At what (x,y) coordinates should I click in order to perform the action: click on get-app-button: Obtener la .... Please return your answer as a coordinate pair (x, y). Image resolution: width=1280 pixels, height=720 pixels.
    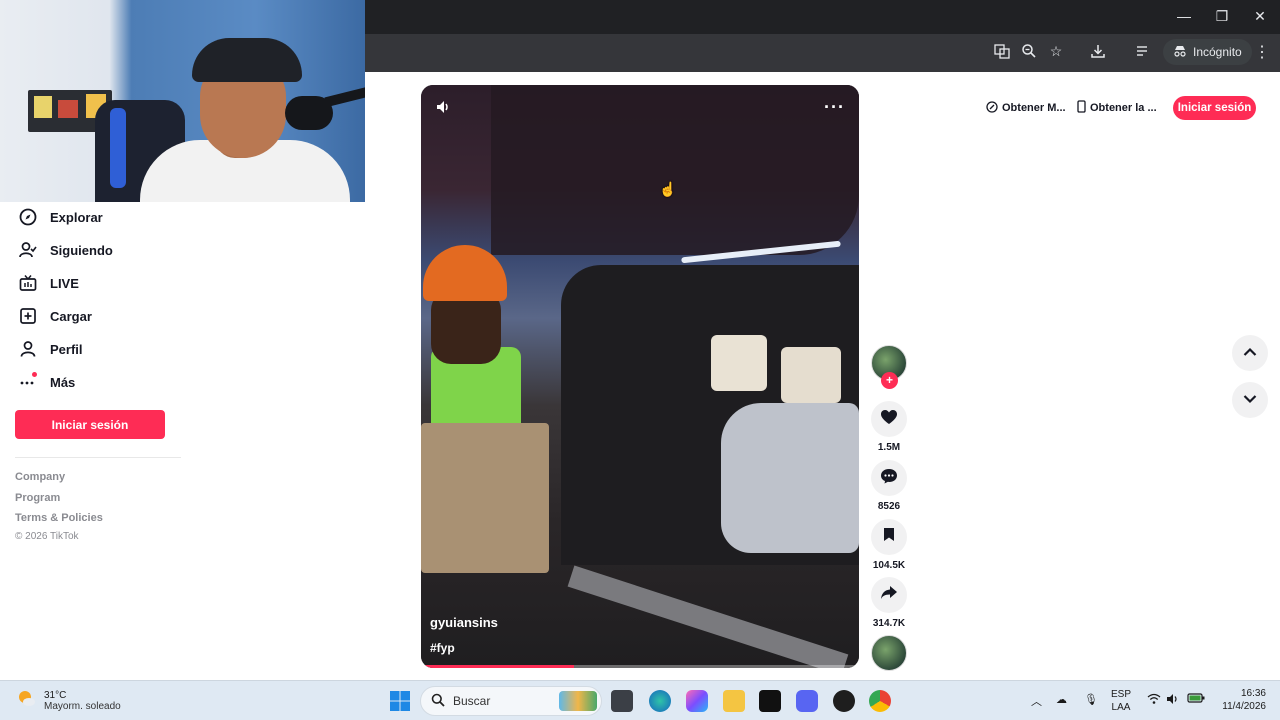
    Looking at the image, I should click on (1117, 108).